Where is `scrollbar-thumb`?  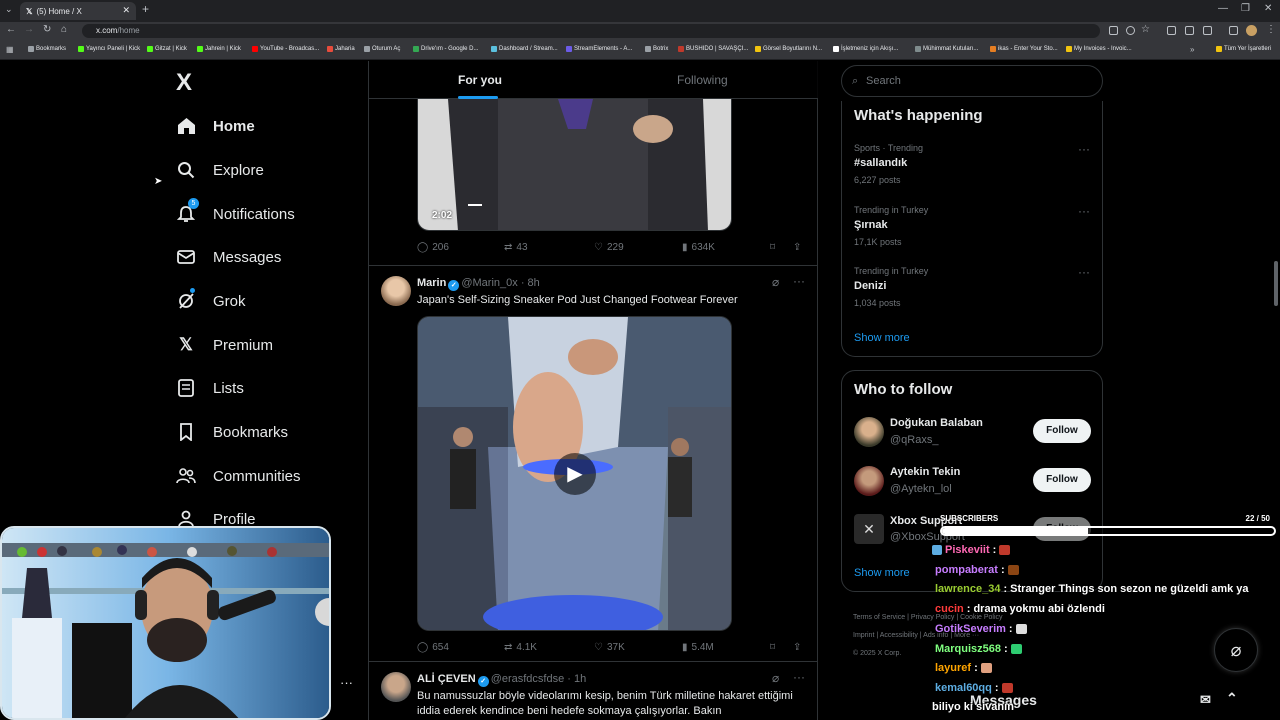
scrollbar-thumb is located at coordinates (1276, 283).